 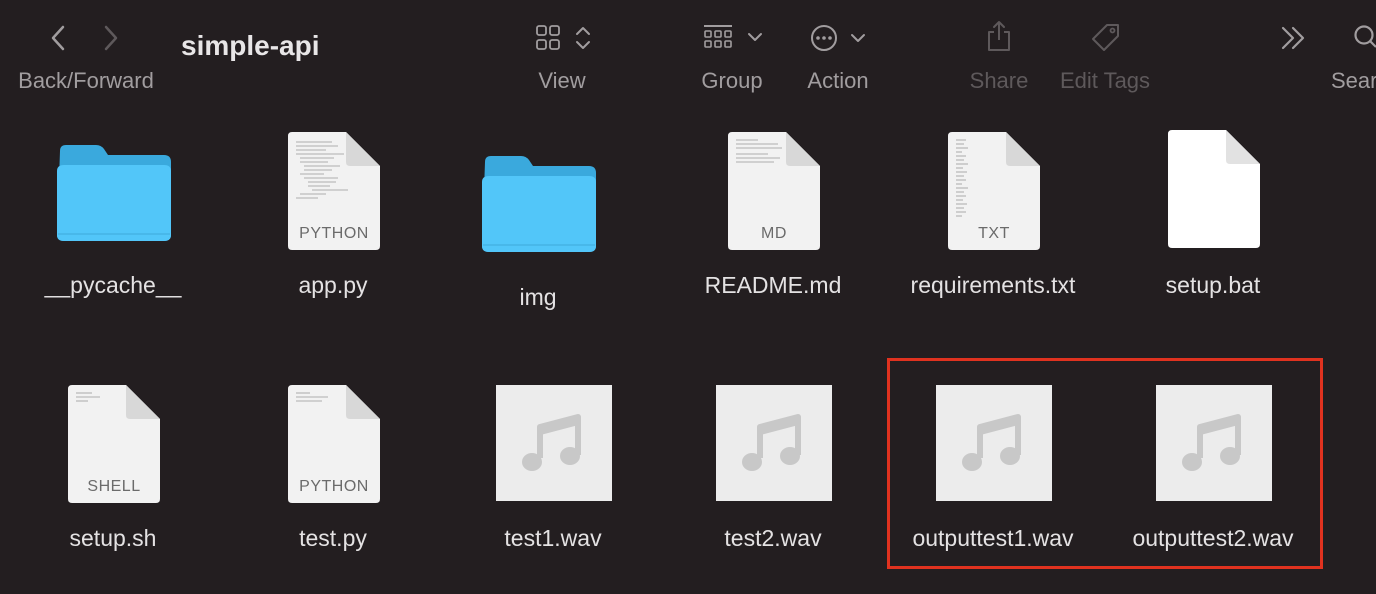 What do you see at coordinates (59, 38) in the screenshot?
I see `back-icon` at bounding box center [59, 38].